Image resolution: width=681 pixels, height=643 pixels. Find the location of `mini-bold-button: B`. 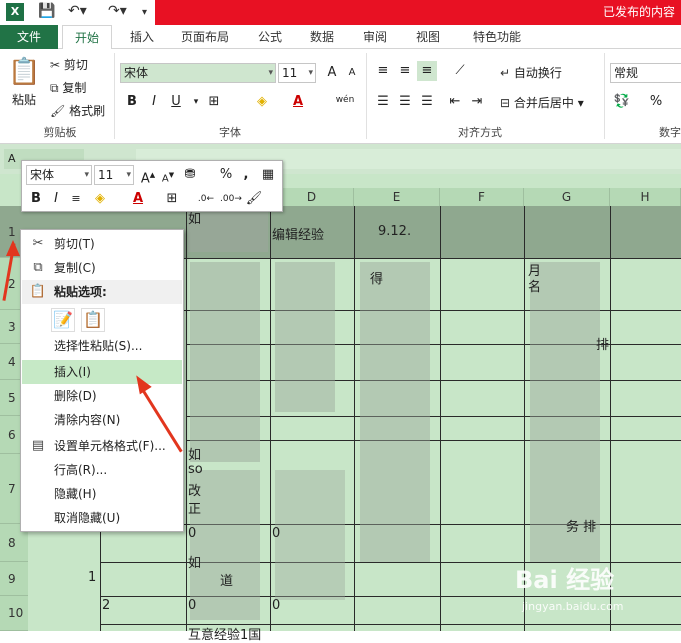

mini-bold-button: B is located at coordinates (36, 199).